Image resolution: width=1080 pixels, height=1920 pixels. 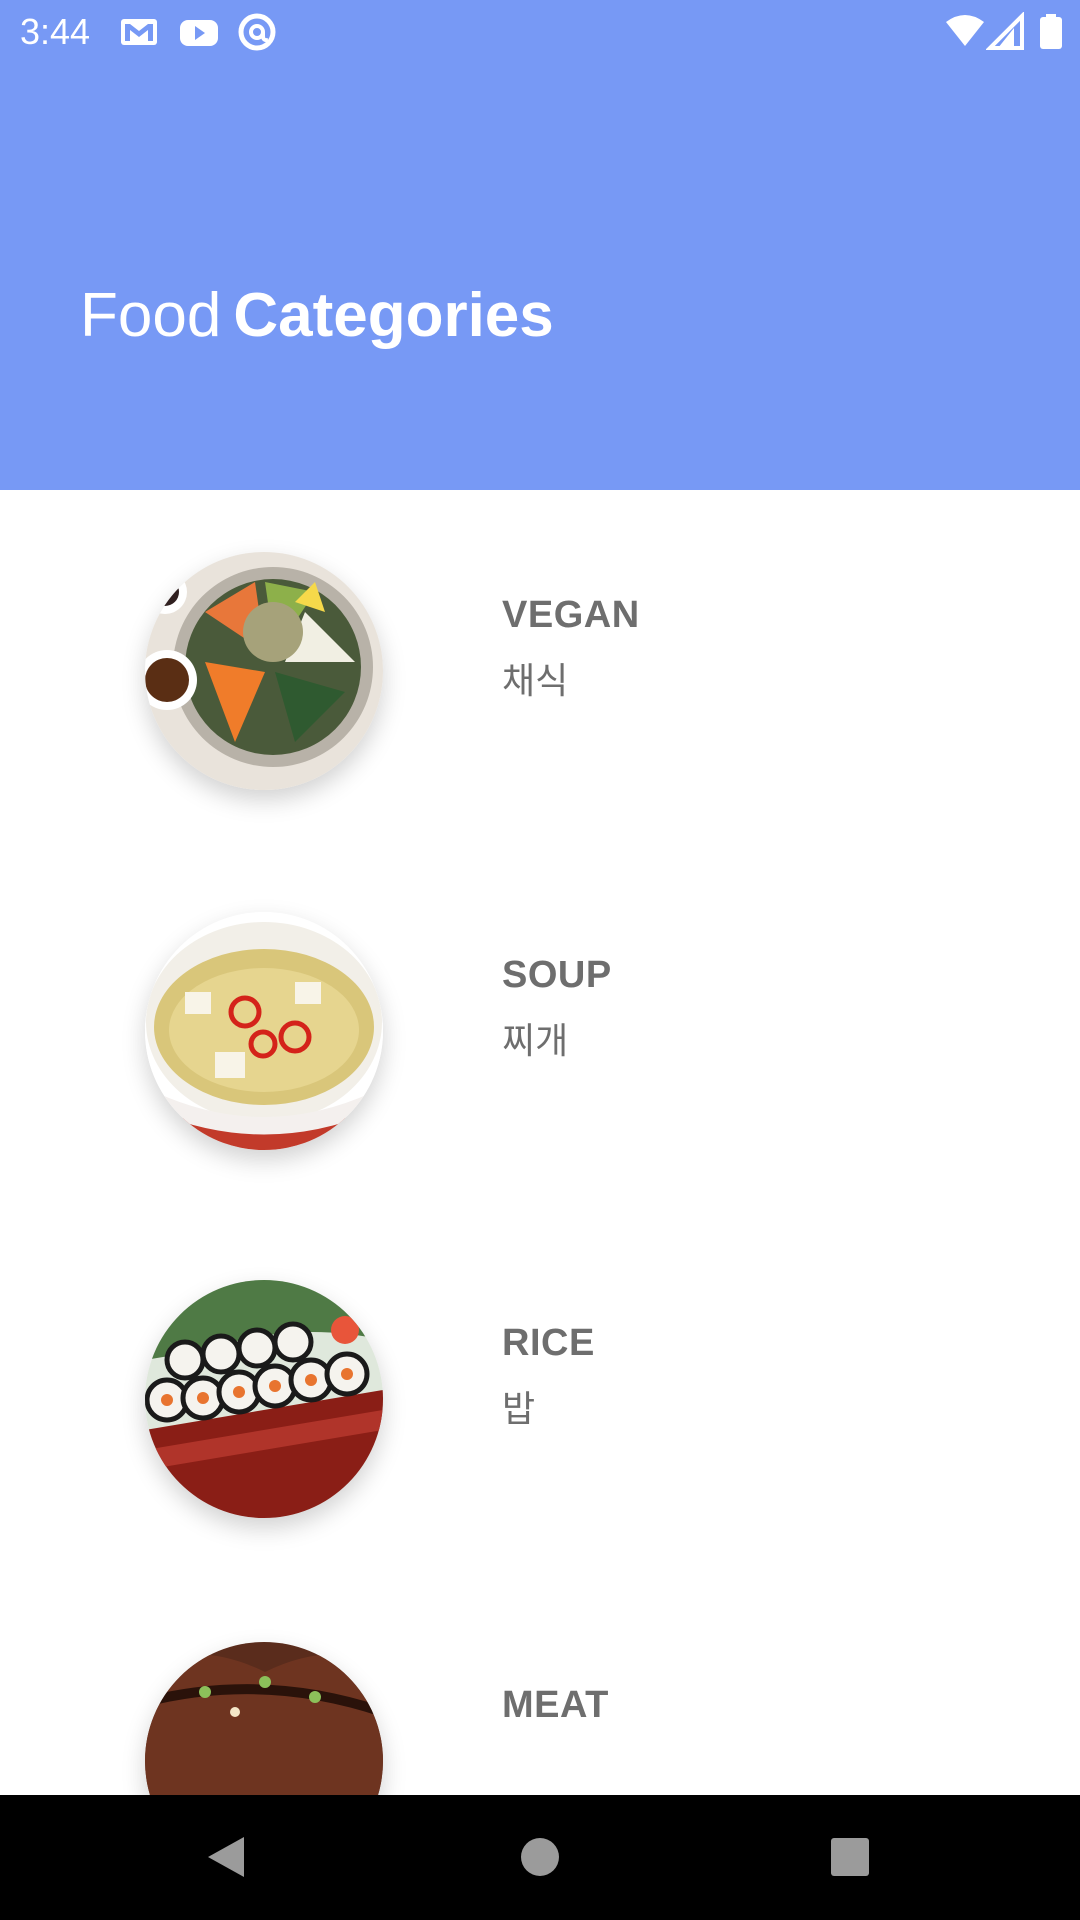 What do you see at coordinates (226, 1857) in the screenshot?
I see `back-icon` at bounding box center [226, 1857].